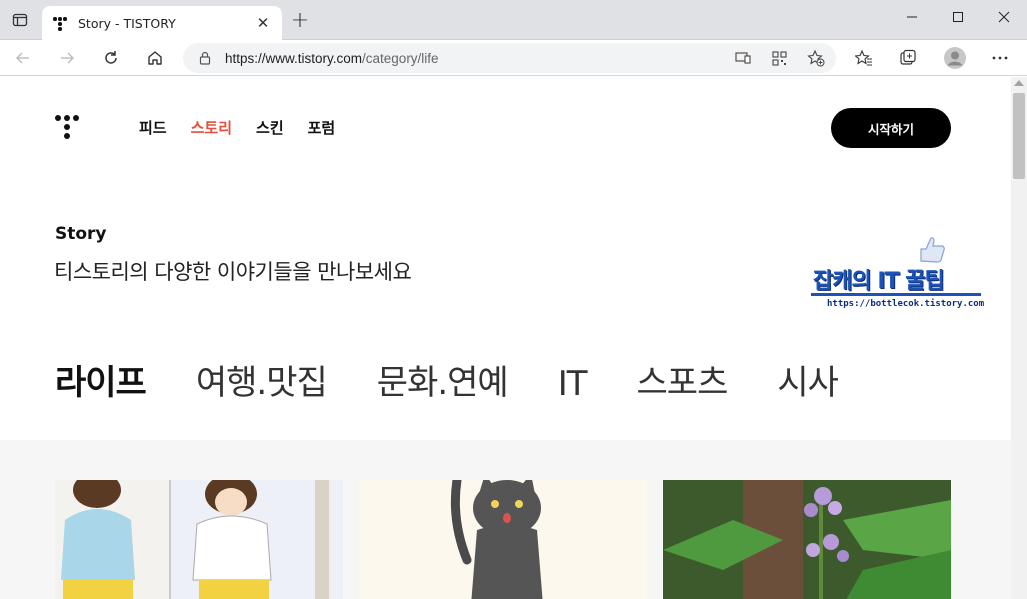 This screenshot has height=599, width=1027. Describe the element at coordinates (573, 384) in the screenshot. I see `category-tab-it: IT` at that location.